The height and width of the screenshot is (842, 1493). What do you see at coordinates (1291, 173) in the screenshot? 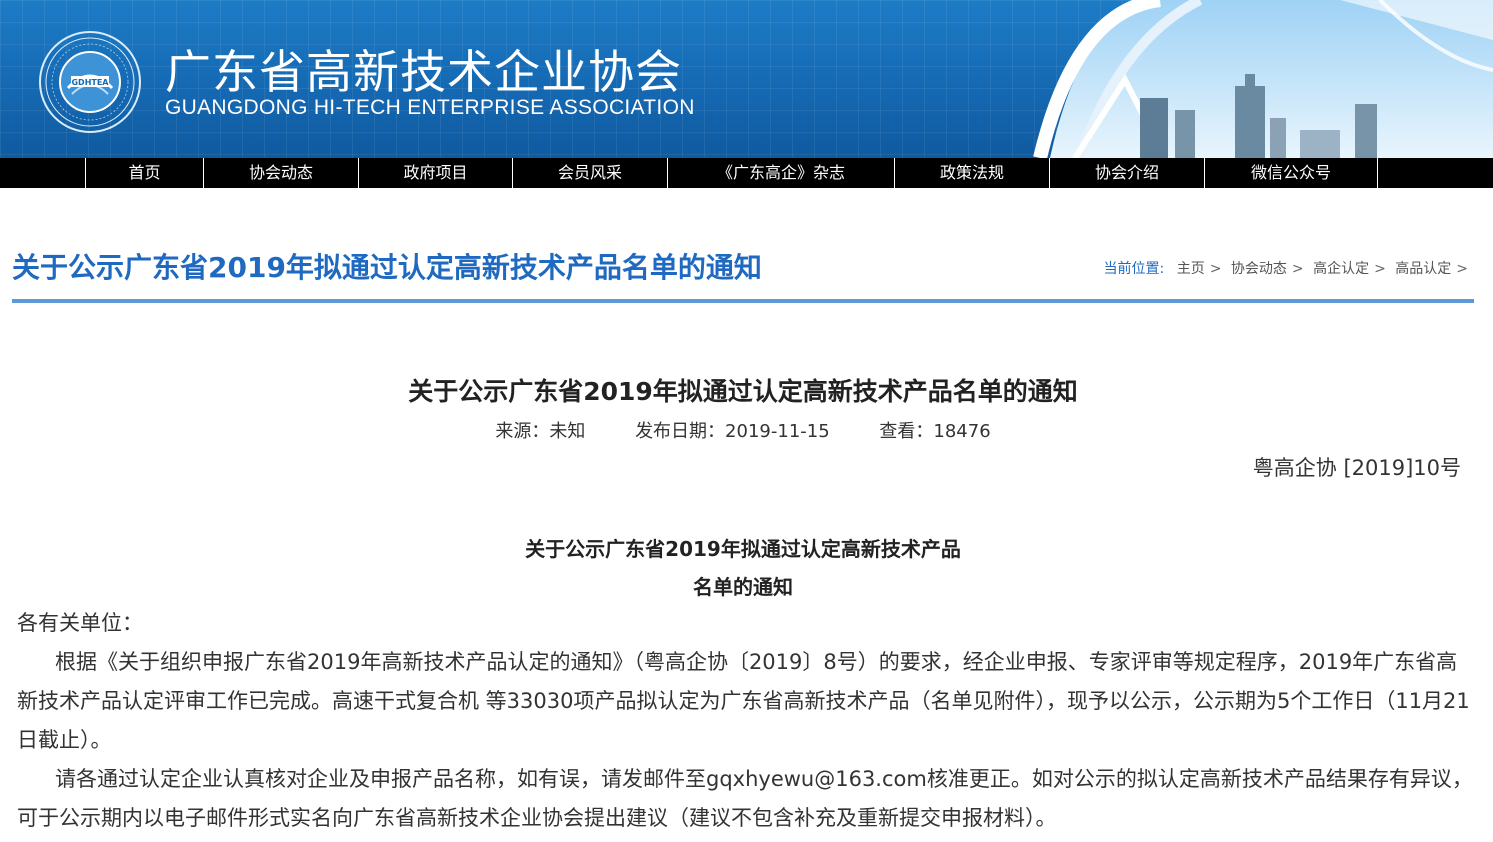
I see `nav-item-wechat: 微信公众号` at bounding box center [1291, 173].